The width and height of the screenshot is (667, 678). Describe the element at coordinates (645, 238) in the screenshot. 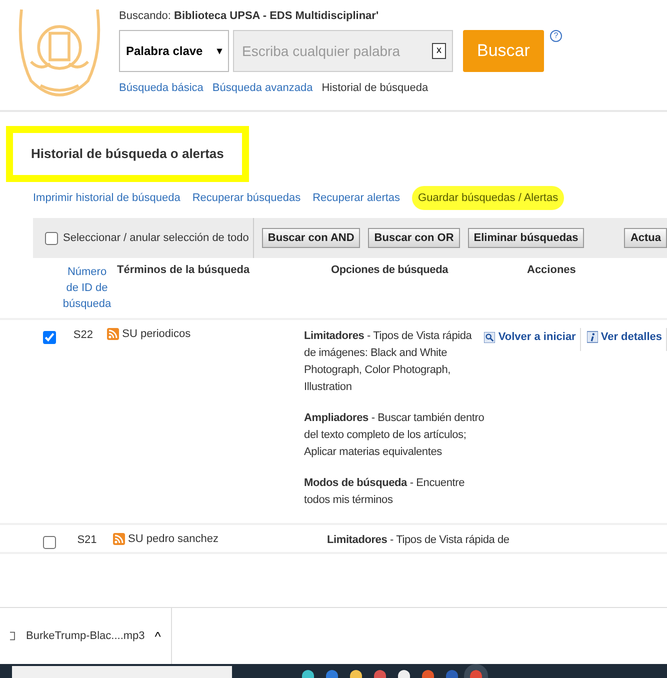

I see `toolbar-button: Actua` at that location.